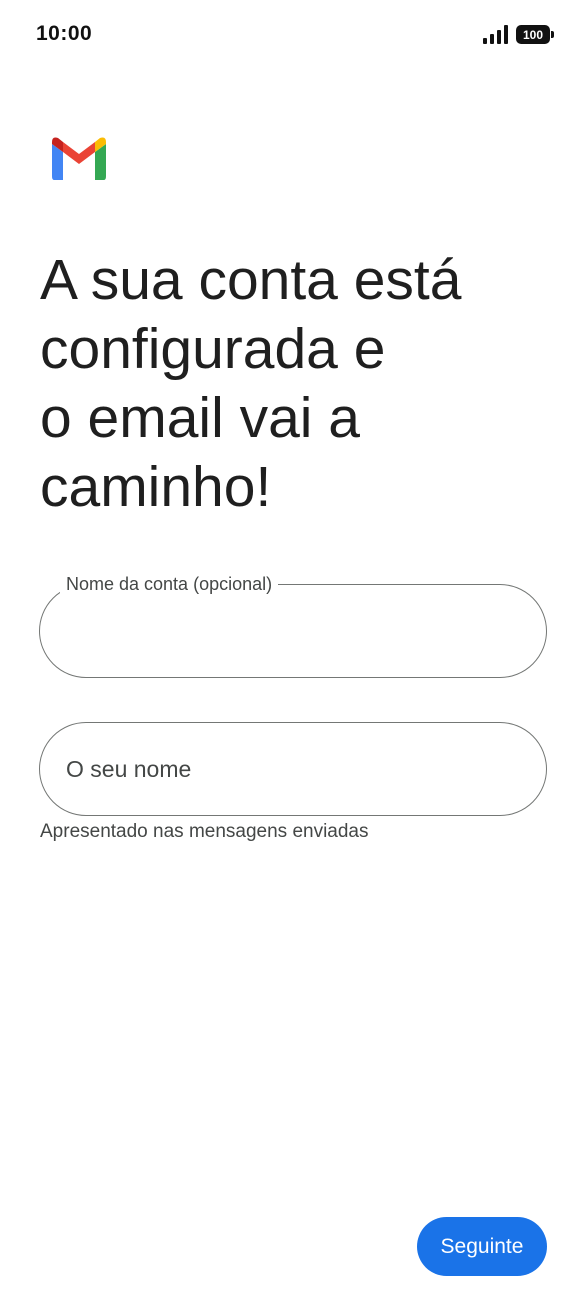  I want to click on your-name-helper-text: Apresentado nas mensagens enviadas, so click(204, 831).